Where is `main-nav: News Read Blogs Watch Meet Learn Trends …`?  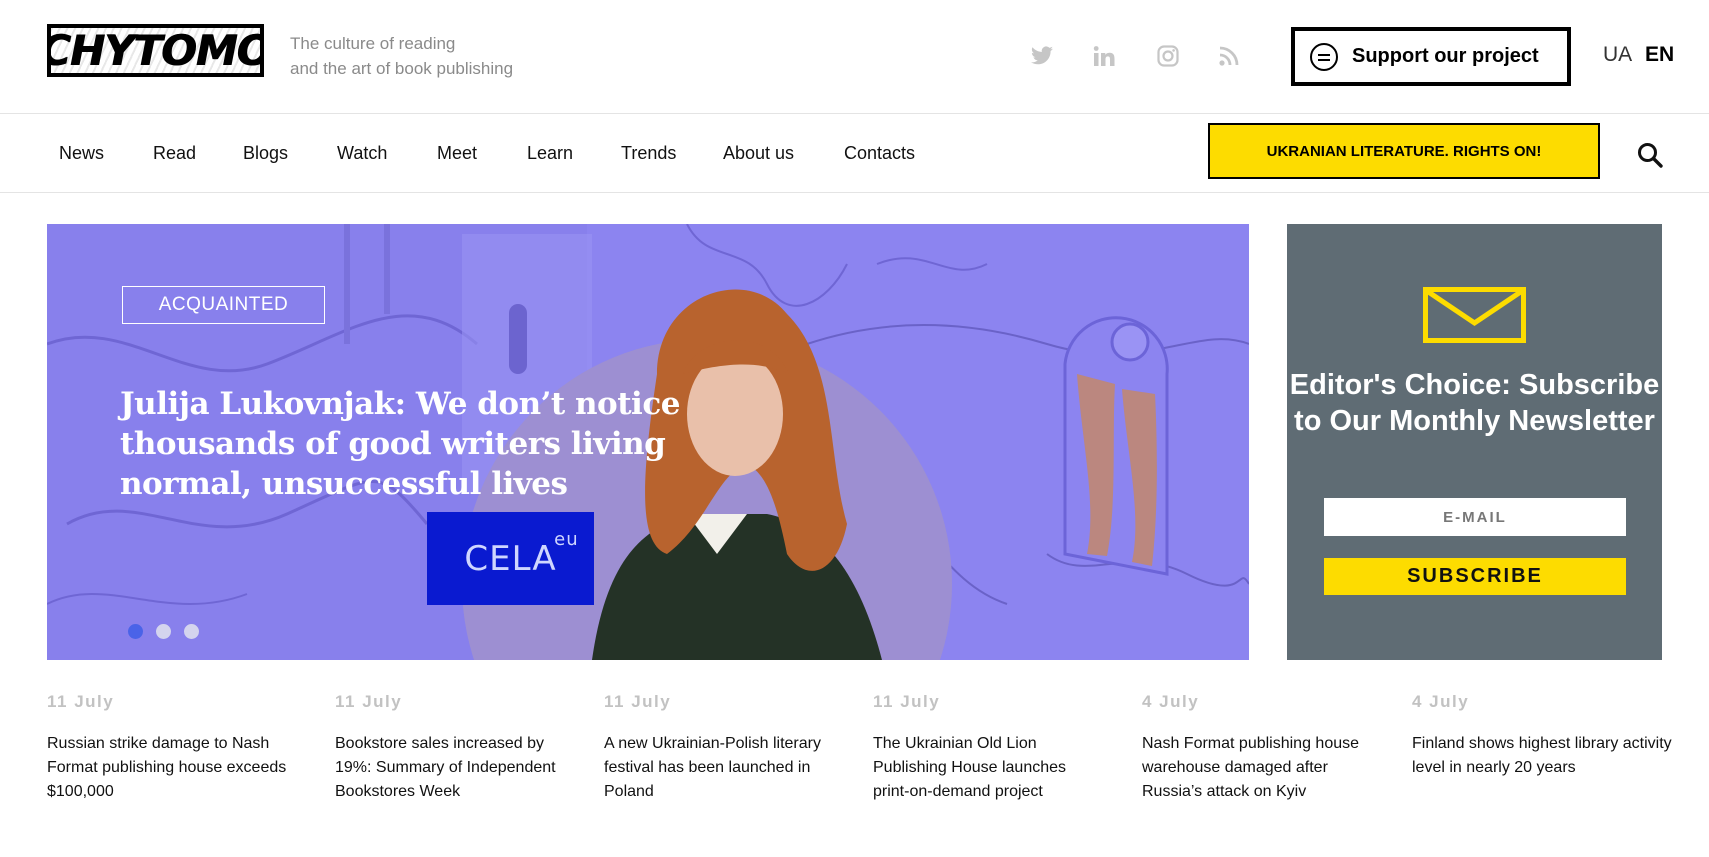
main-nav: News Read Blogs Watch Meet Learn Trends … is located at coordinates (854, 154).